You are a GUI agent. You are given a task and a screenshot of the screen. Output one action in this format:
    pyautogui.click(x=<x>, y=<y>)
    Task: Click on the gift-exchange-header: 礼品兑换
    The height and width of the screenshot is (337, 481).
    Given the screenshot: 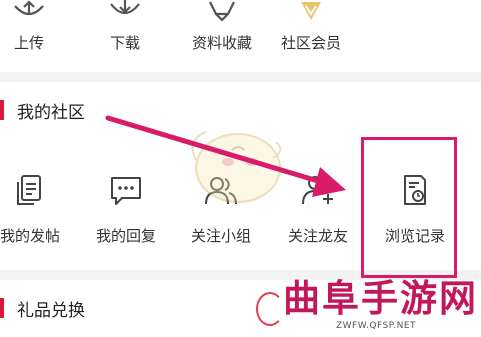 What is the action you would take?
    pyautogui.click(x=42, y=308)
    